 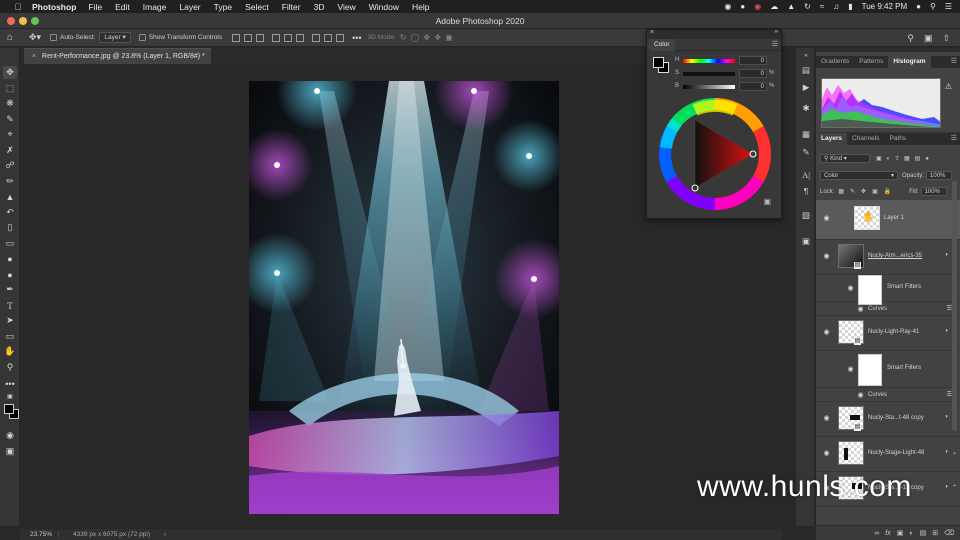 I want to click on default-colors-icon: ▣, so click(x=10, y=396).